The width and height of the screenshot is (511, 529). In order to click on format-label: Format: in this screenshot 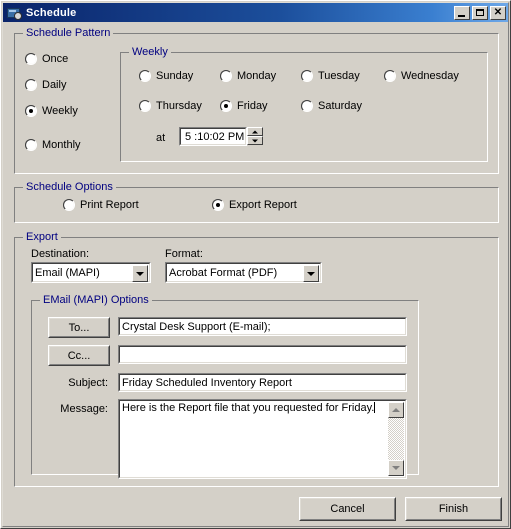, I will do `click(184, 254)`.